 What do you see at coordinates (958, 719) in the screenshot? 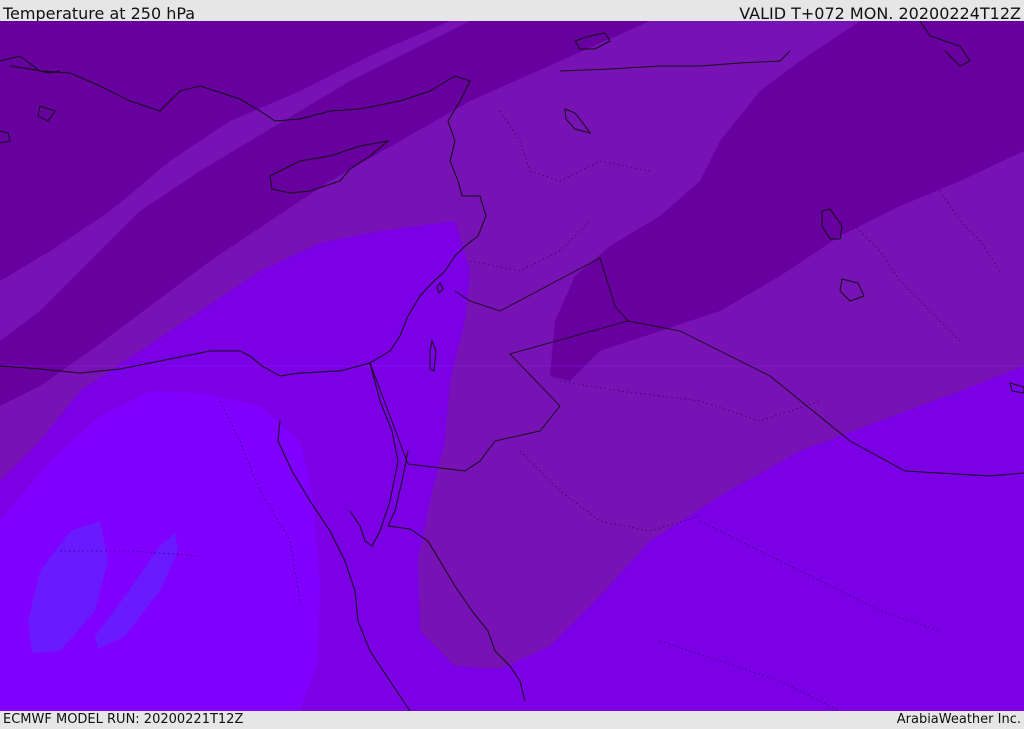
I see `credit-label: ArabiaWeather Inc.` at bounding box center [958, 719].